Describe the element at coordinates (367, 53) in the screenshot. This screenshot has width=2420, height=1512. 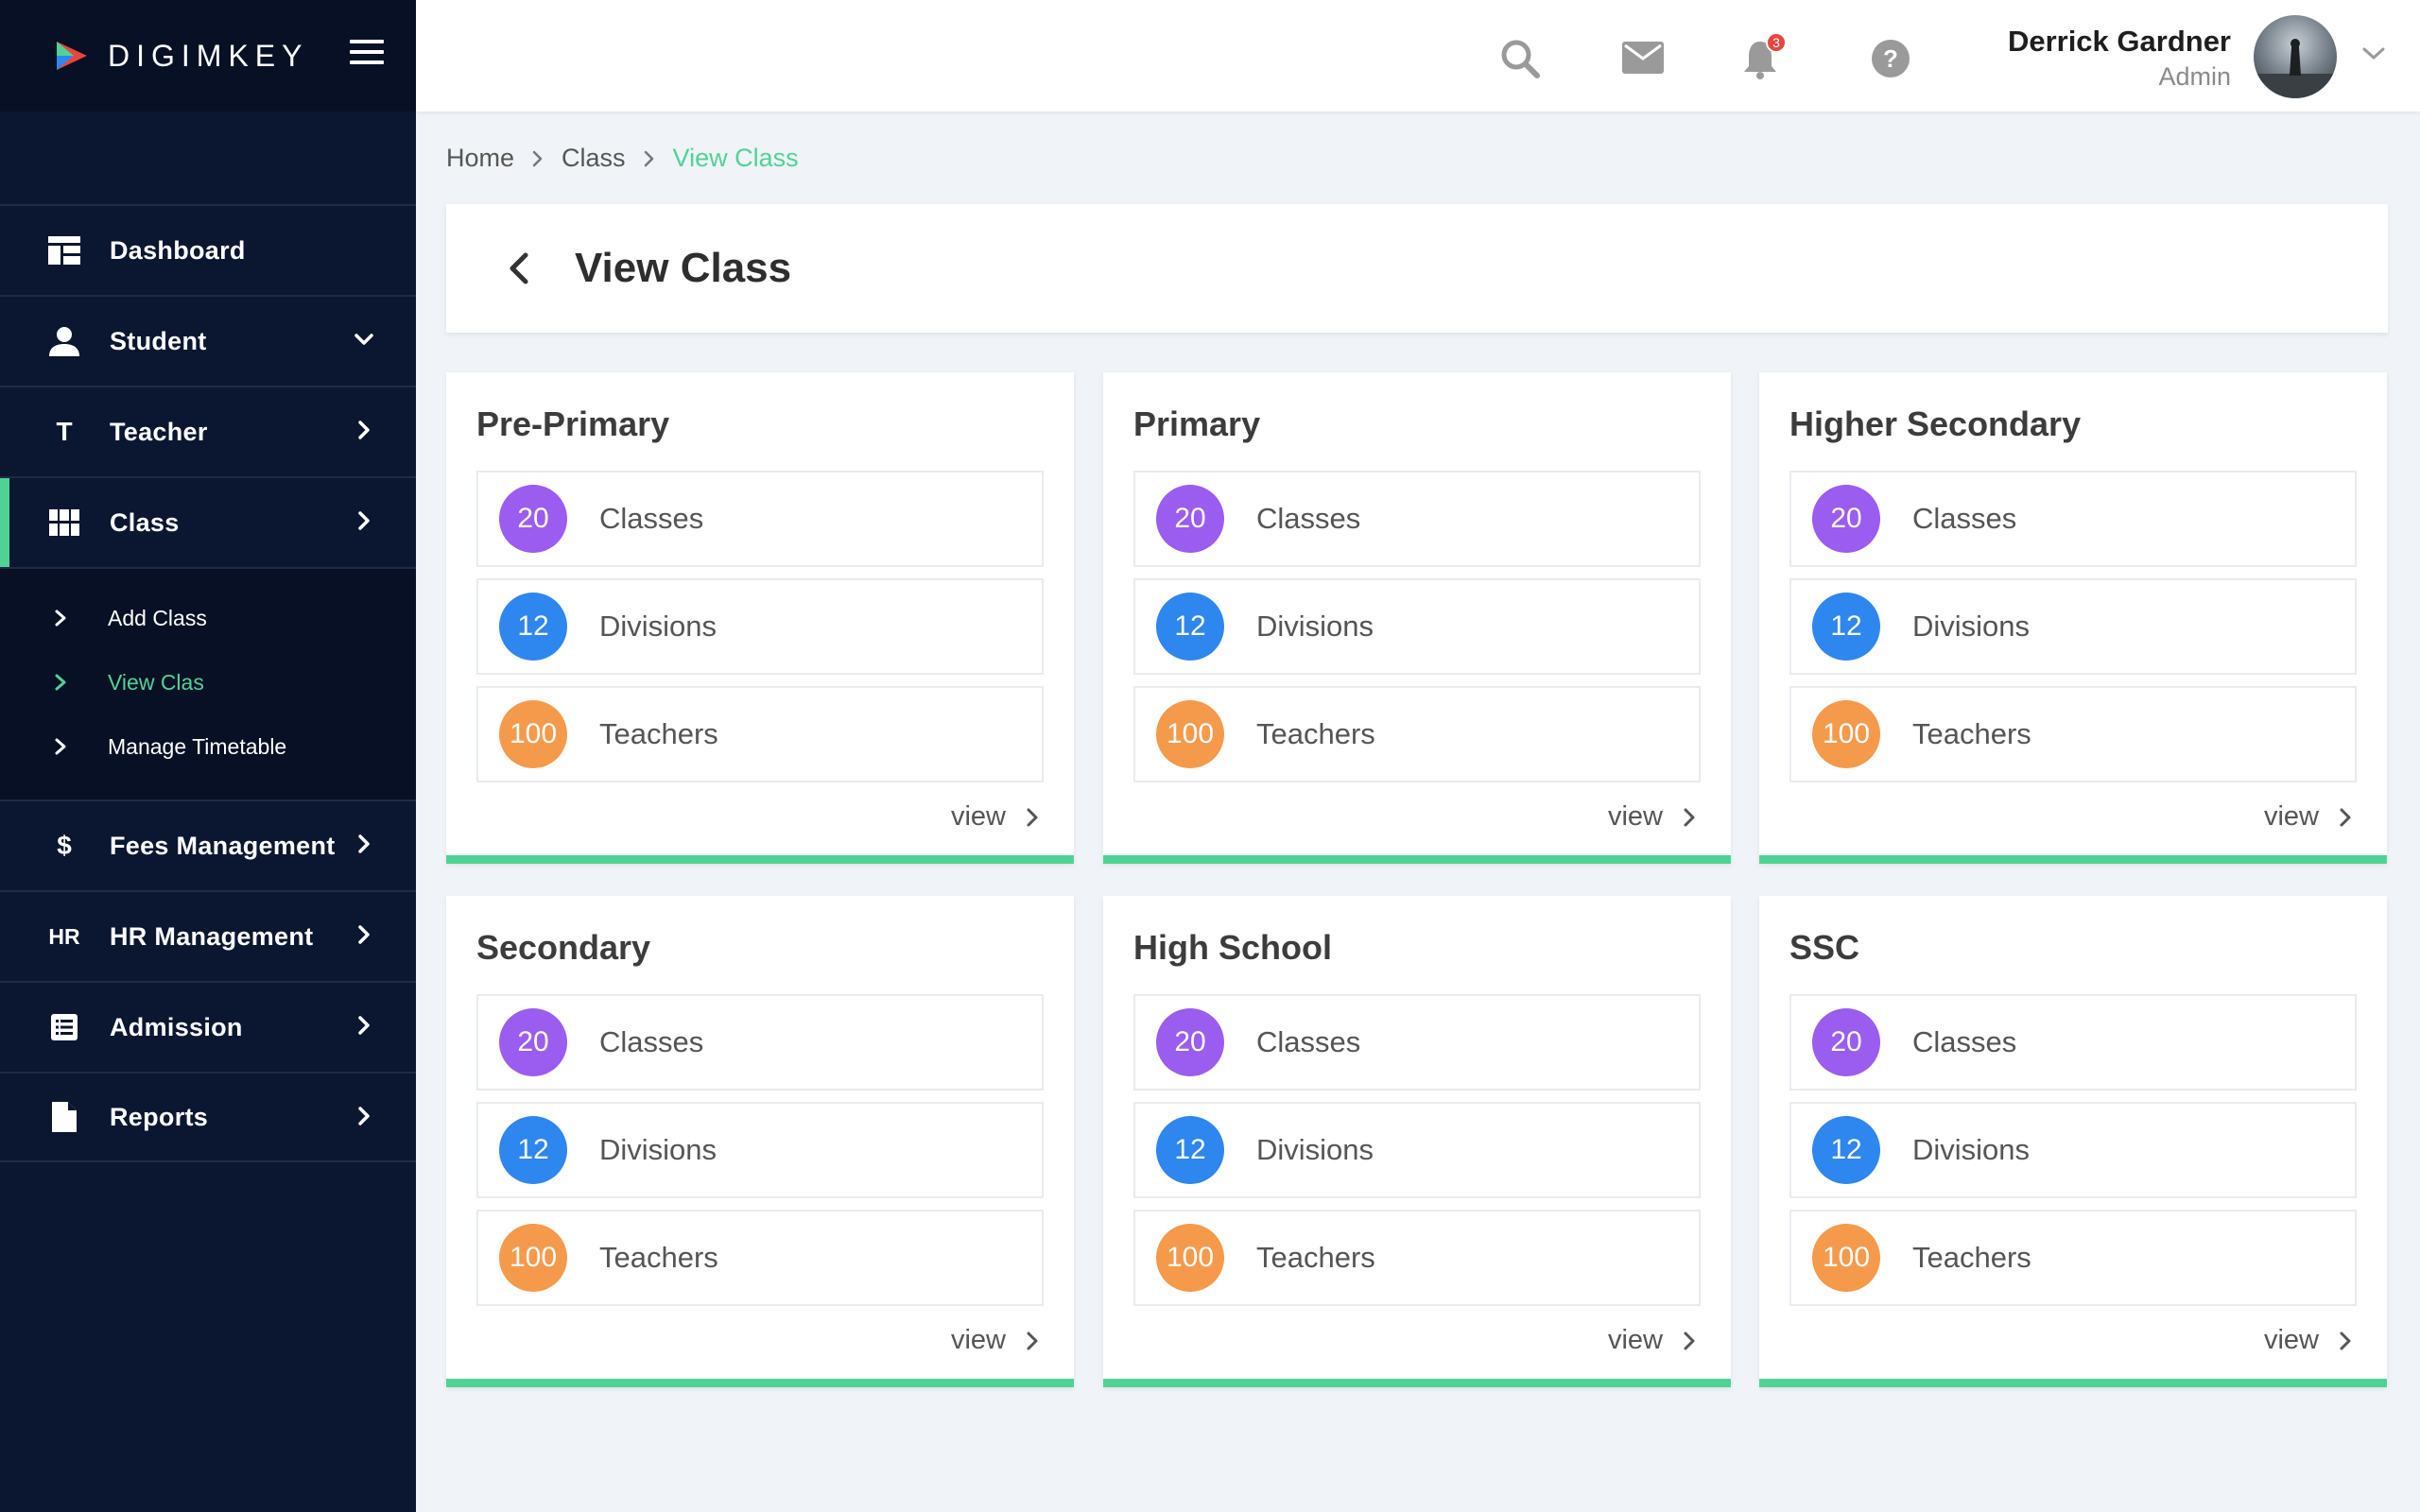
I see `hamburger-menu-icon` at that location.